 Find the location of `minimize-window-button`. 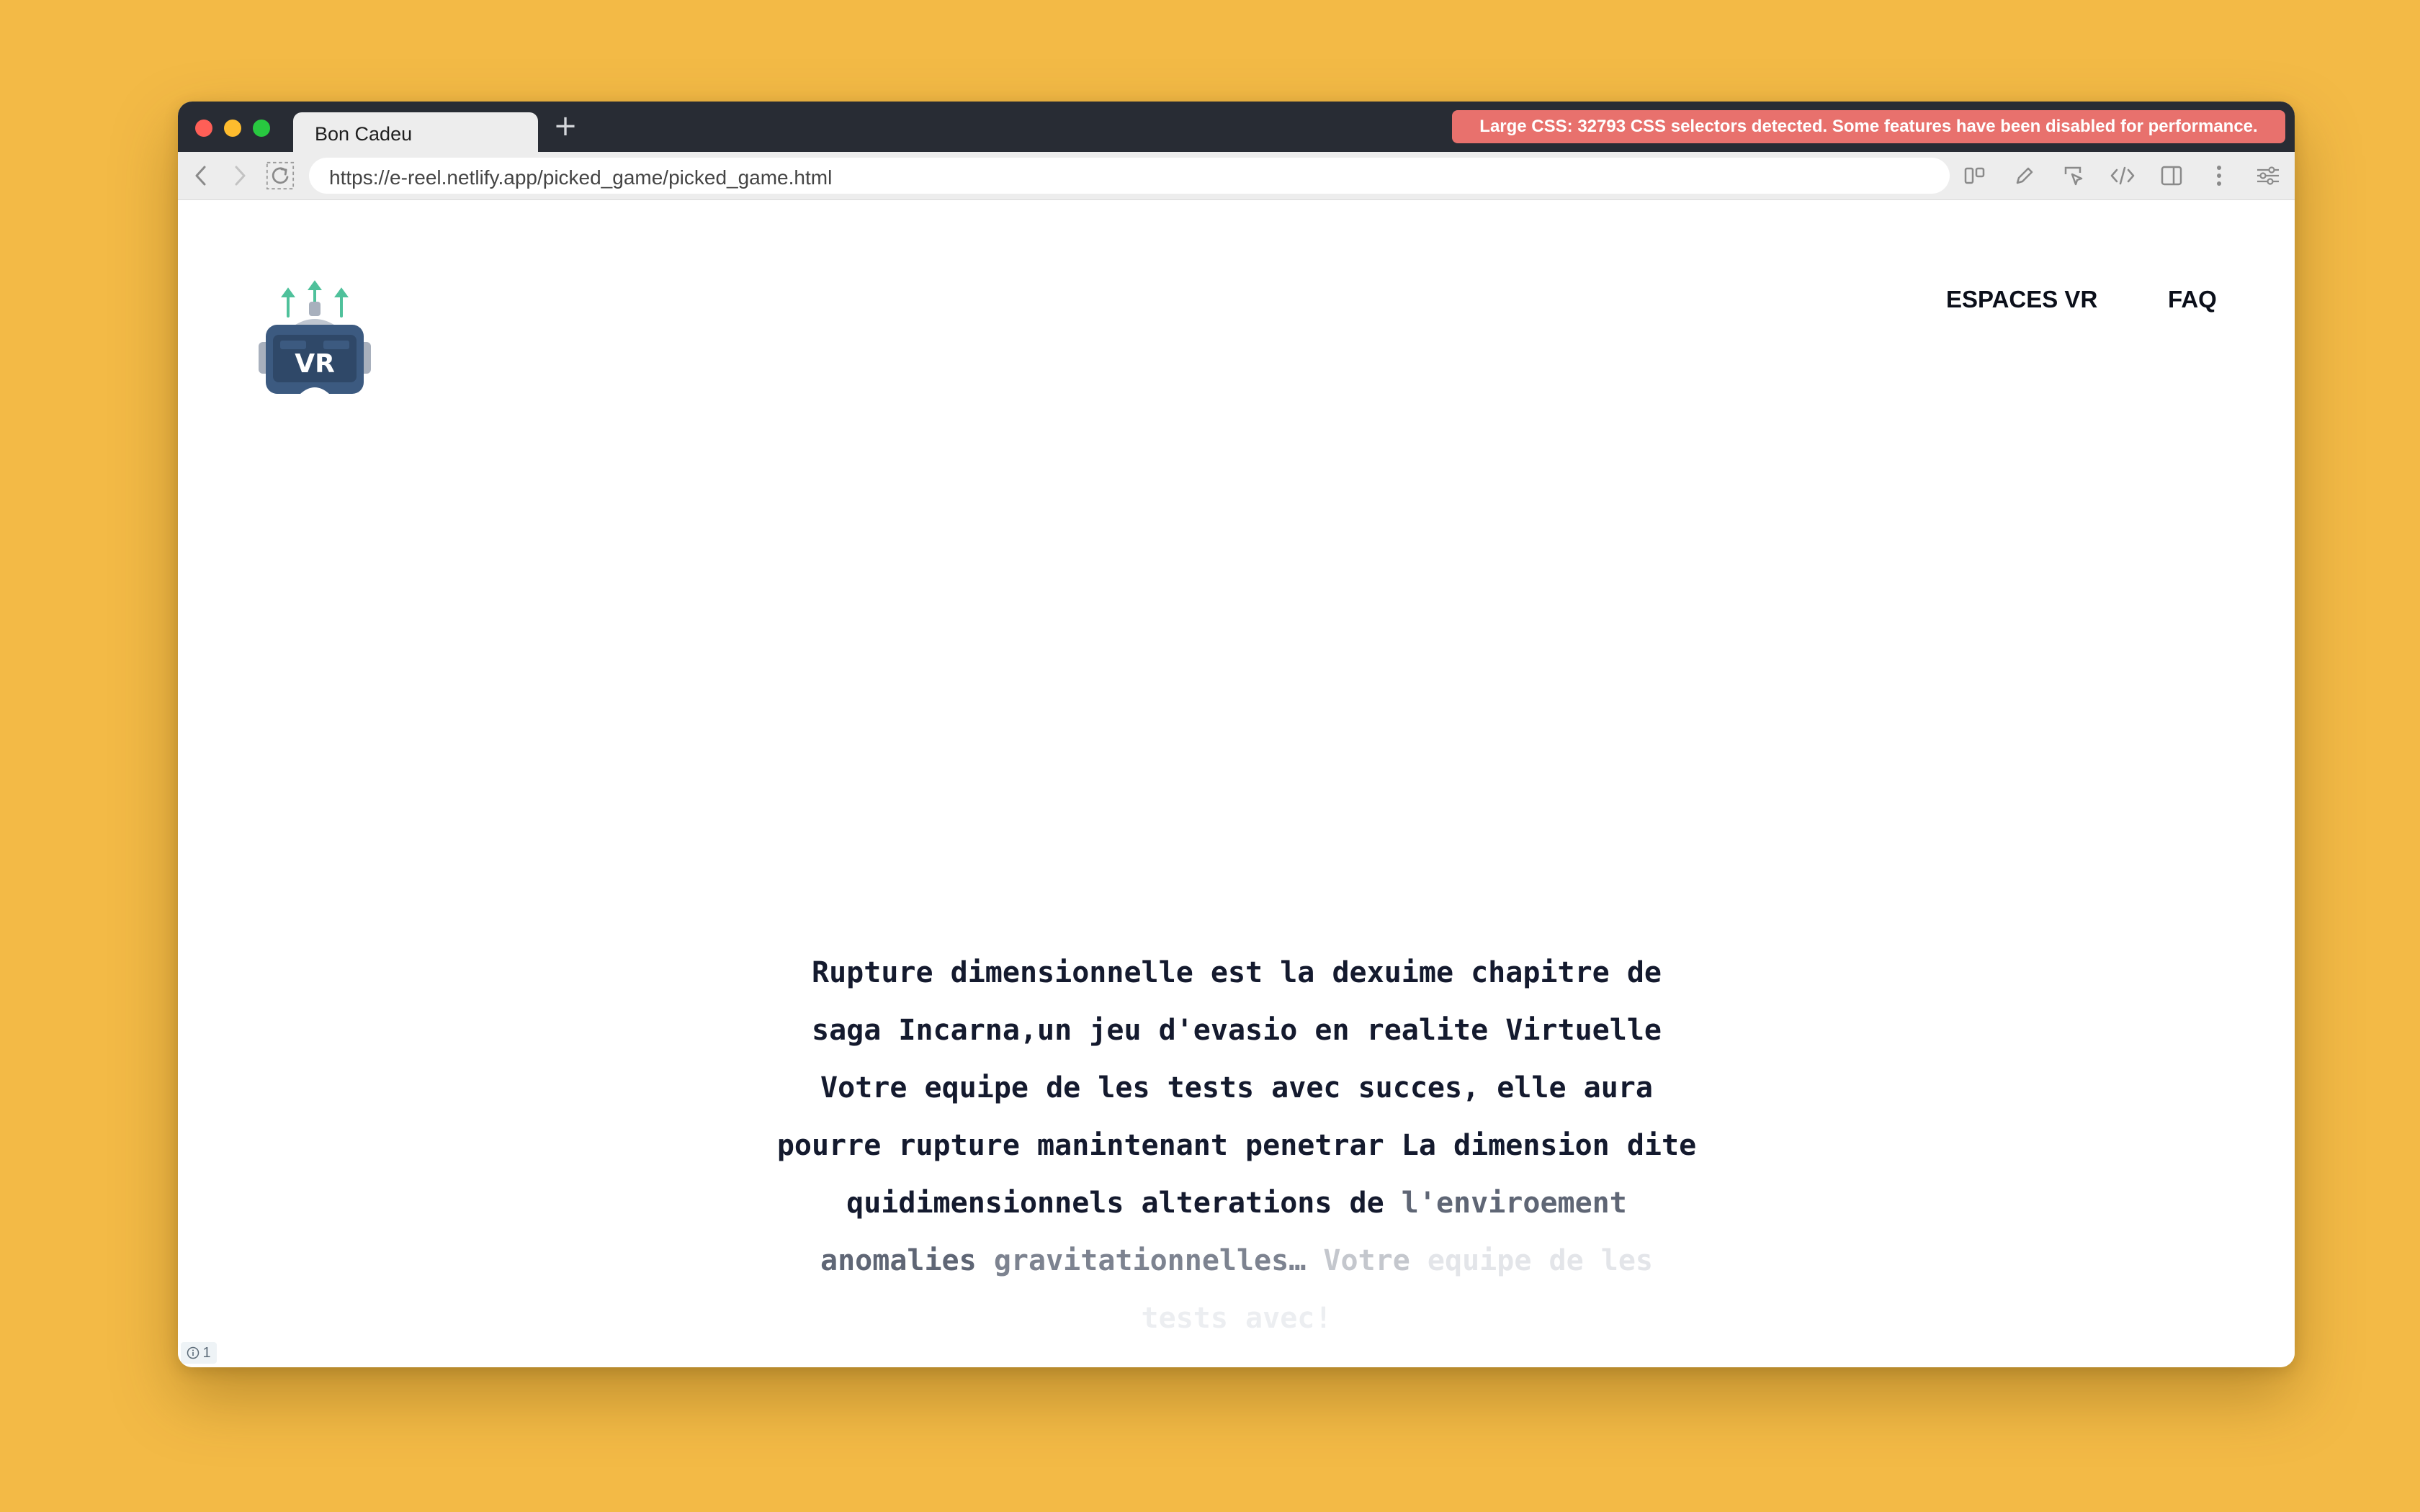

minimize-window-button is located at coordinates (232, 128).